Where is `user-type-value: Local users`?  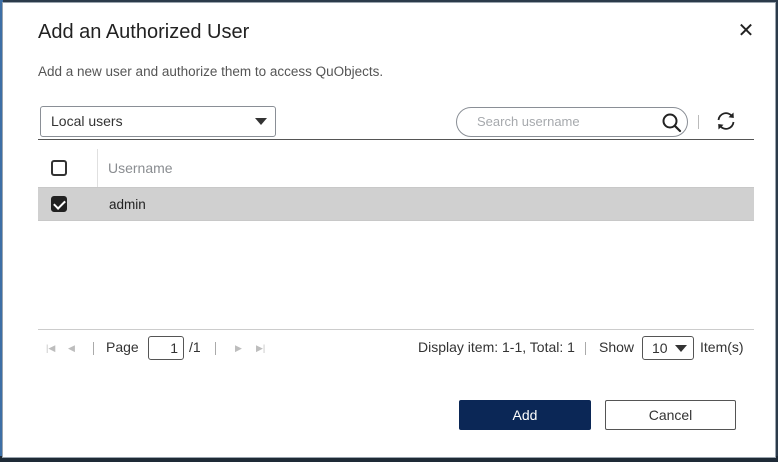
user-type-value: Local users is located at coordinates (87, 121).